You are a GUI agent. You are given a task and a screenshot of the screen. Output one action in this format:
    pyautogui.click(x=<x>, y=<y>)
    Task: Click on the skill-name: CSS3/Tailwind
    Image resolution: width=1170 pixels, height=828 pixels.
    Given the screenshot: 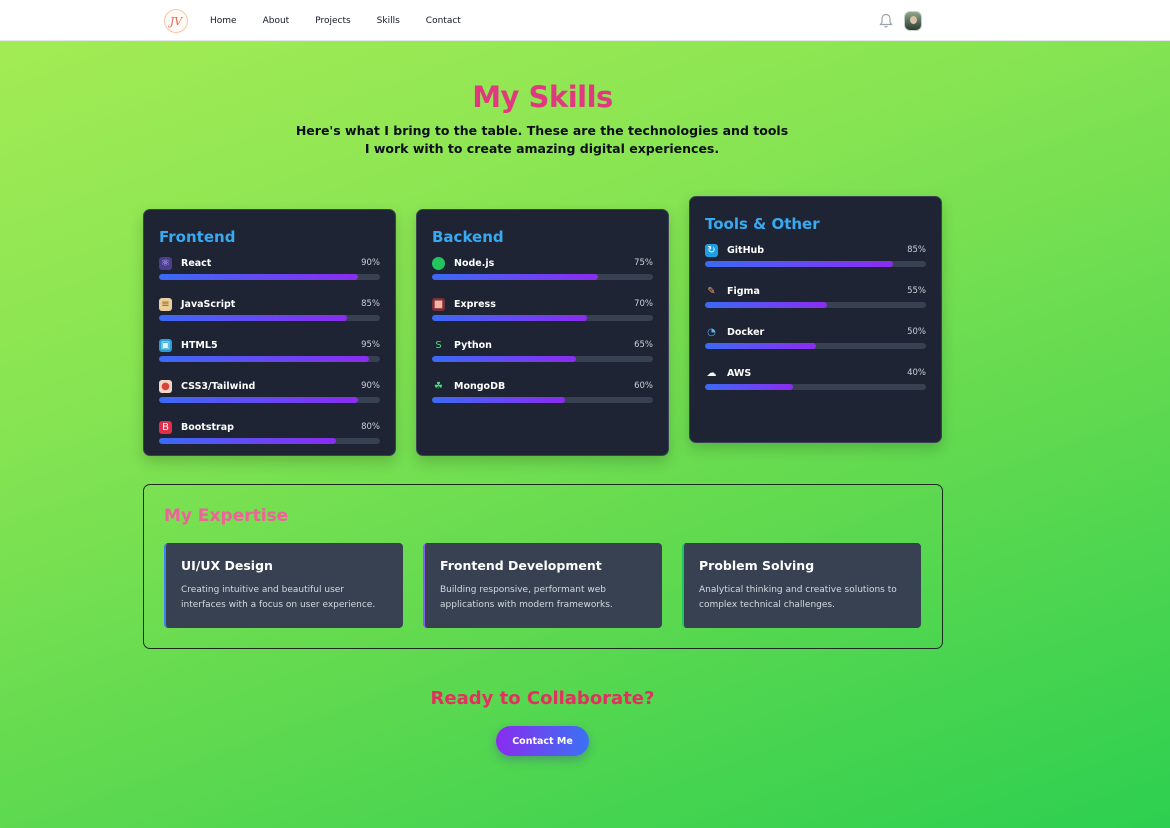 What is the action you would take?
    pyautogui.click(x=218, y=386)
    